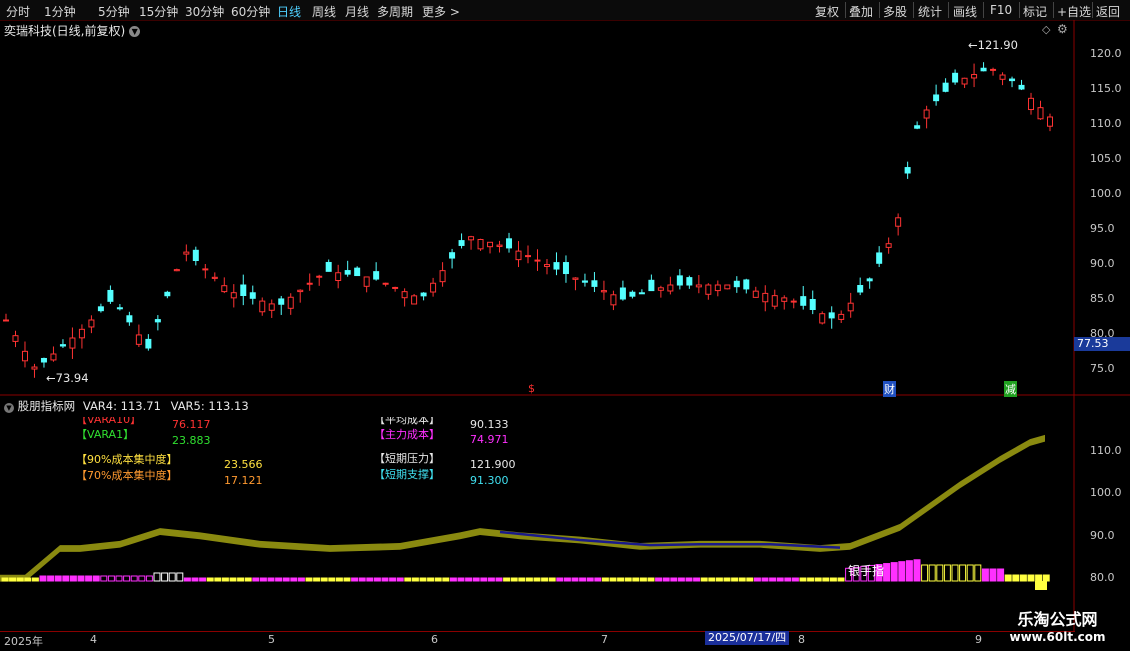 The height and width of the screenshot is (651, 1130). I want to click on avg-cost-label: 【平均成本】, so click(407, 419).